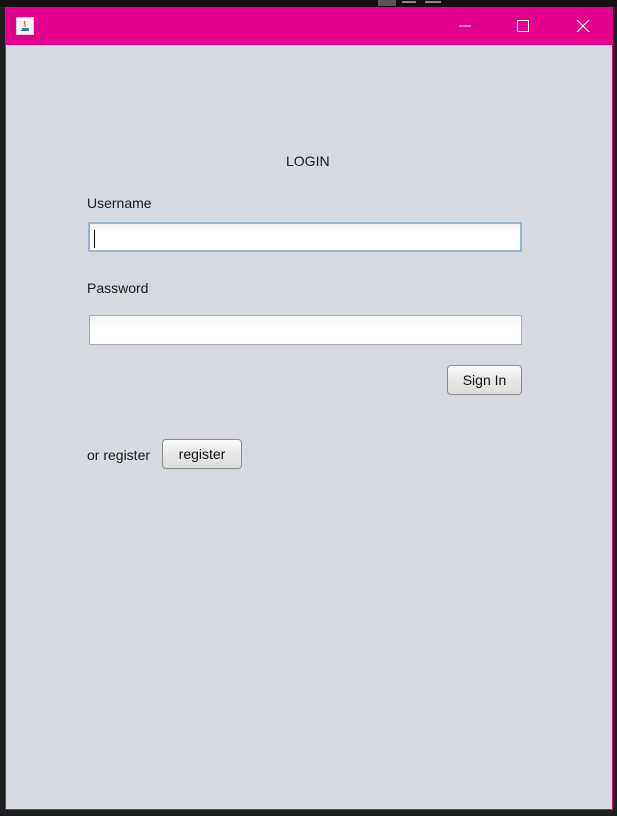  I want to click on close-icon, so click(583, 26).